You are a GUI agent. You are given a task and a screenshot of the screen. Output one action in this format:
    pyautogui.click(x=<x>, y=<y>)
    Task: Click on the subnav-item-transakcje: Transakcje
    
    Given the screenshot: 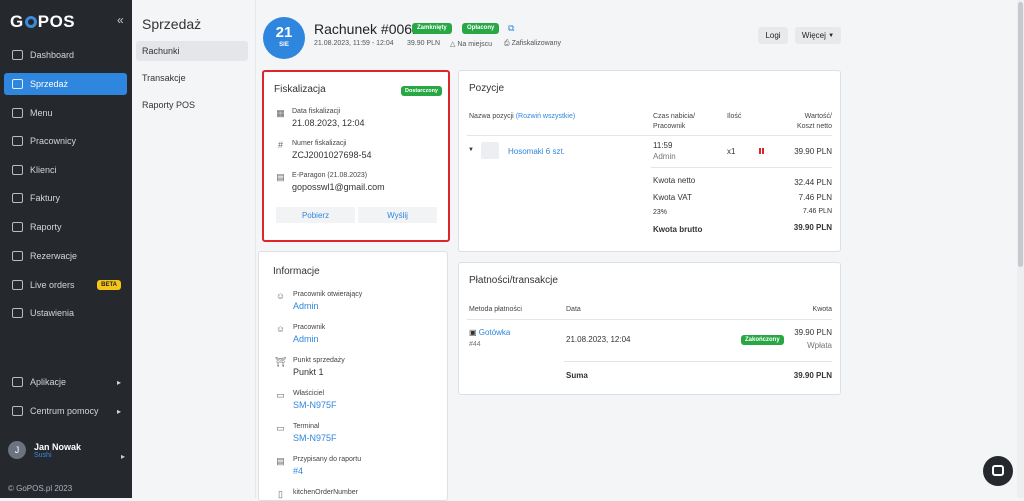 What is the action you would take?
    pyautogui.click(x=192, y=78)
    